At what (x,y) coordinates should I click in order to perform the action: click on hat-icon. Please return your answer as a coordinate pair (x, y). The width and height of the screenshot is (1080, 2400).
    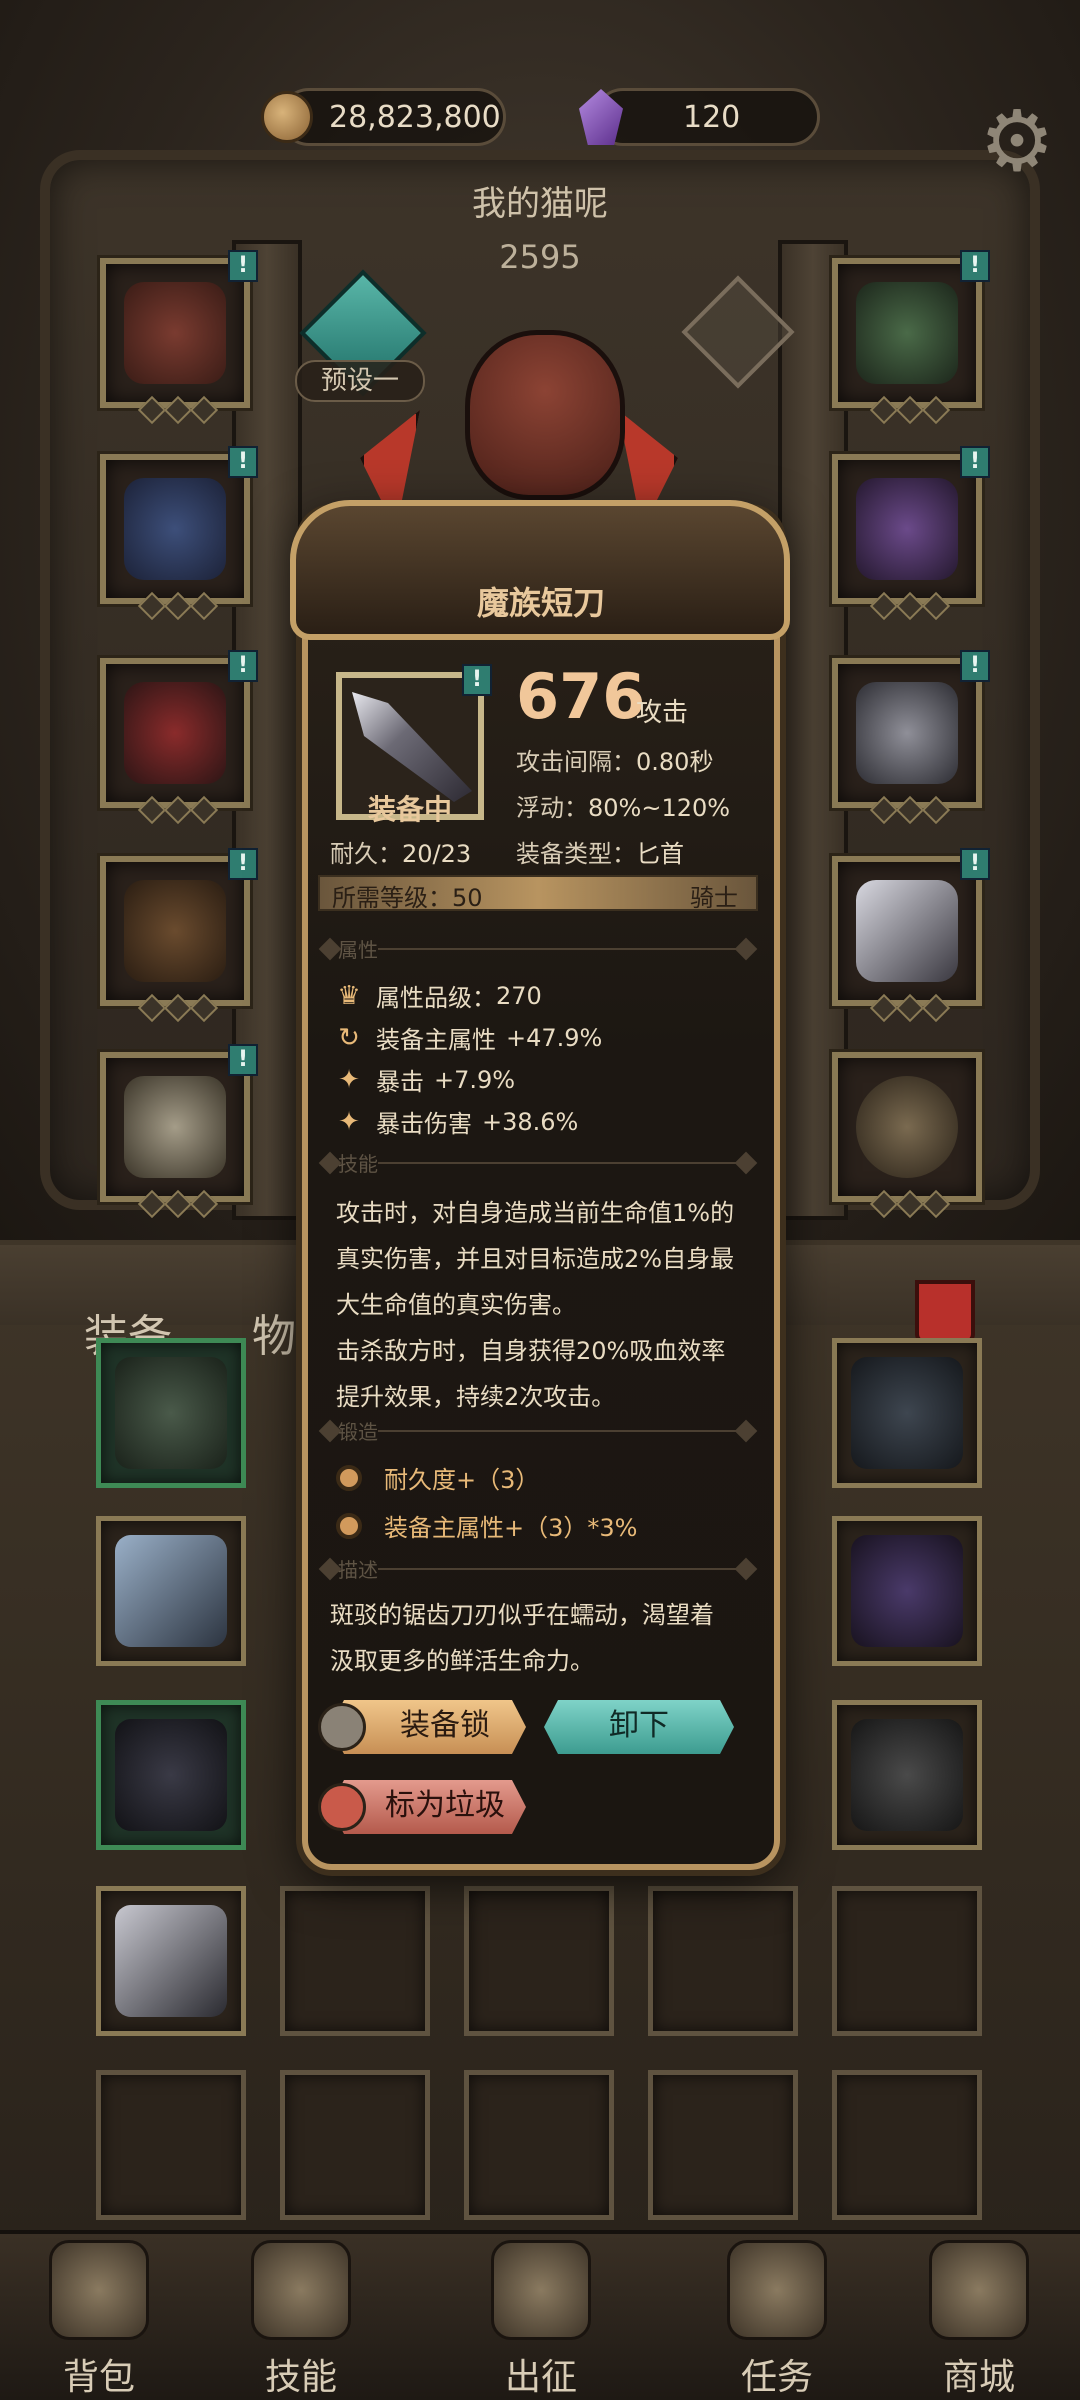
    Looking at the image, I should click on (907, 1413).